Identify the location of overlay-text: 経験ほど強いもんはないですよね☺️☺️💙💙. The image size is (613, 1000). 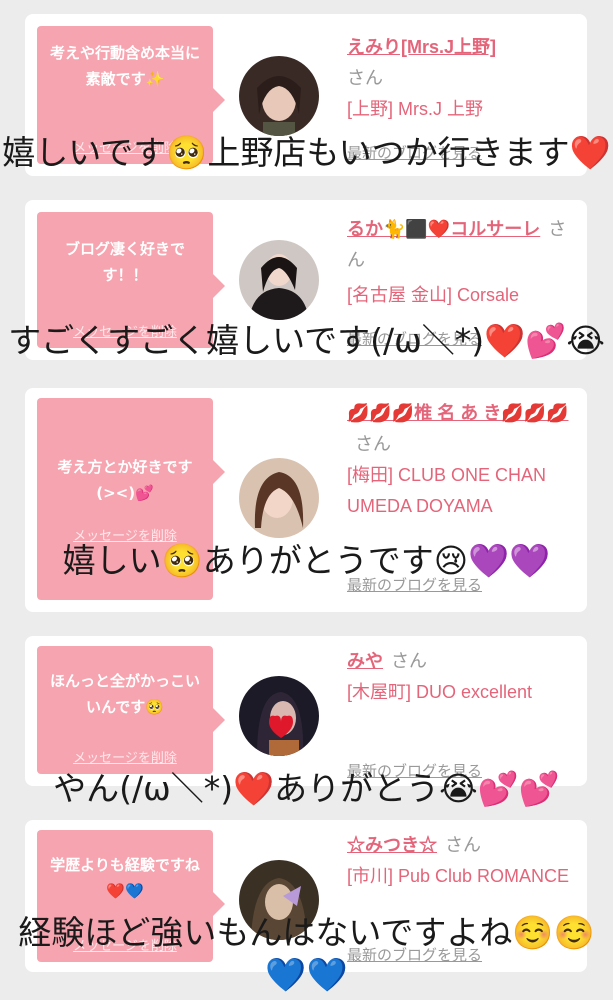
(306, 953).